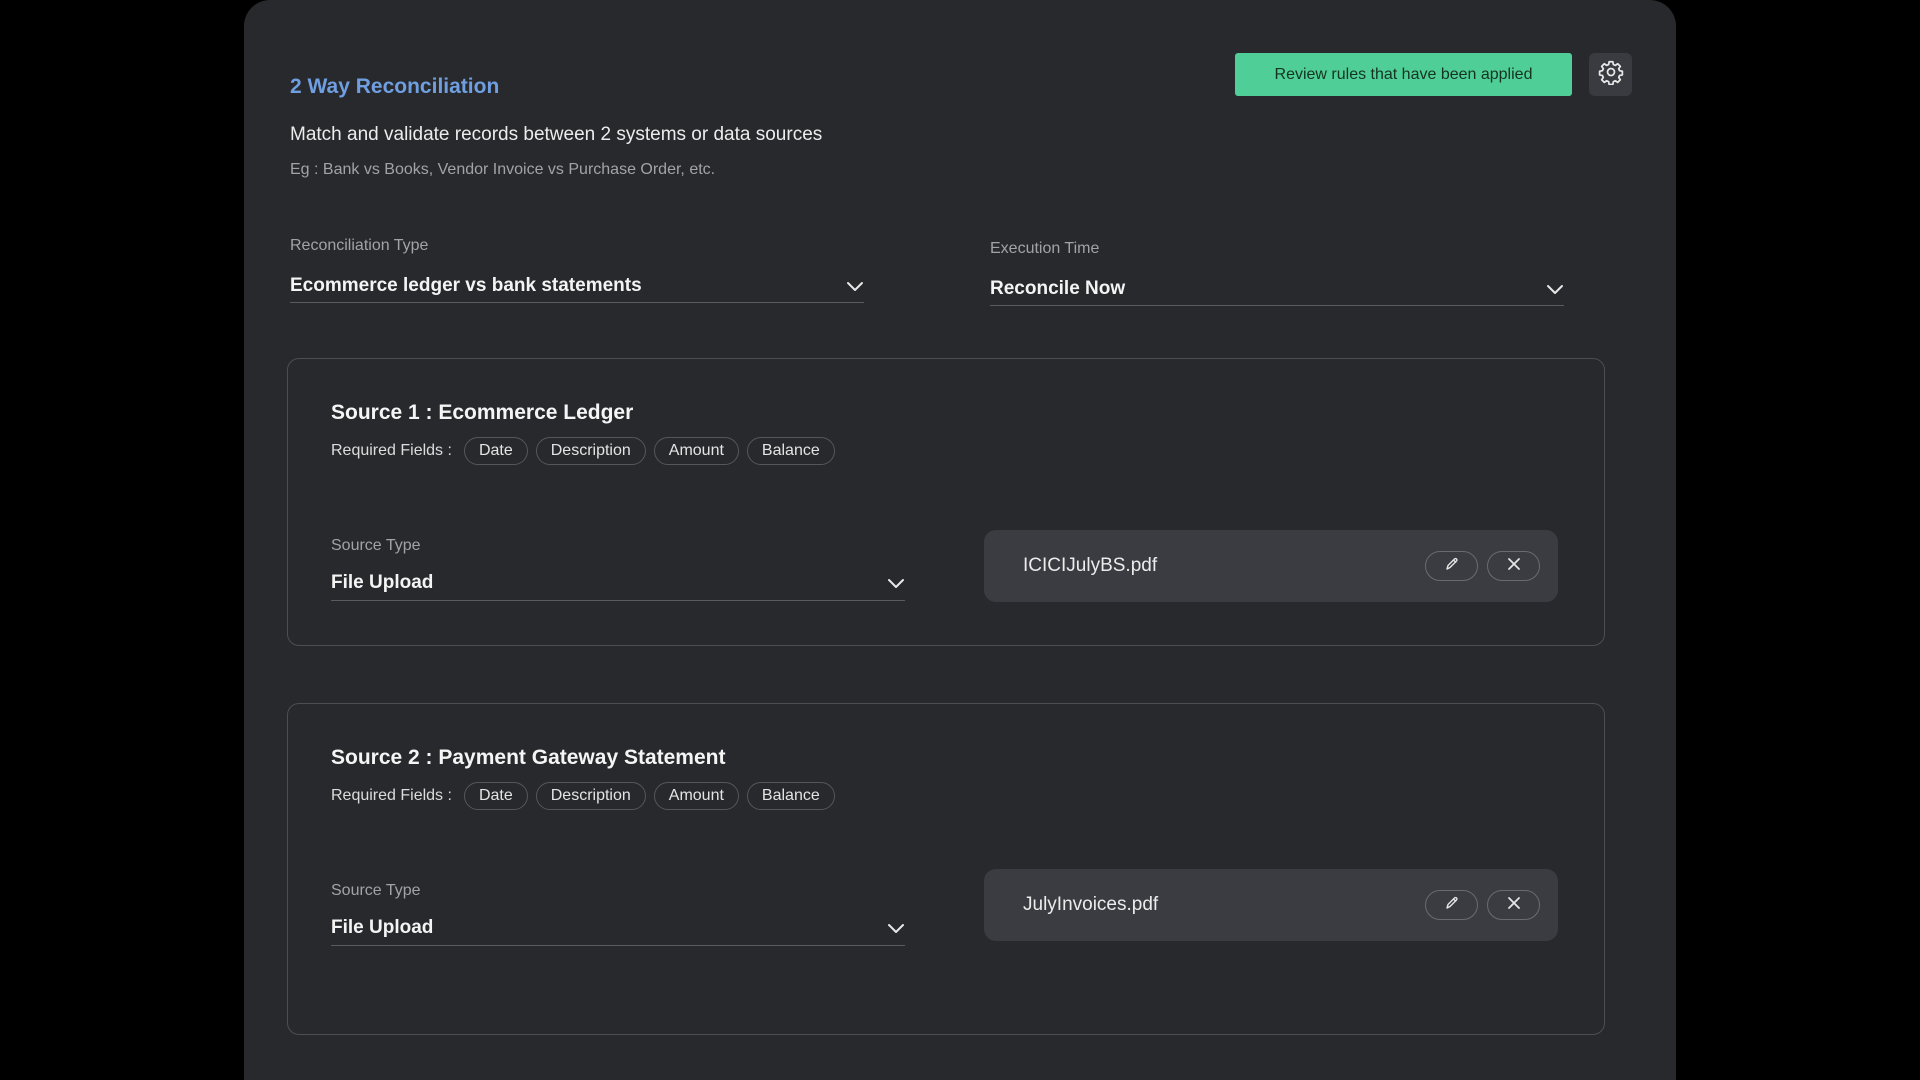 The height and width of the screenshot is (1080, 1920). What do you see at coordinates (1045, 248) in the screenshot?
I see `execution-time-label: Execution Time` at bounding box center [1045, 248].